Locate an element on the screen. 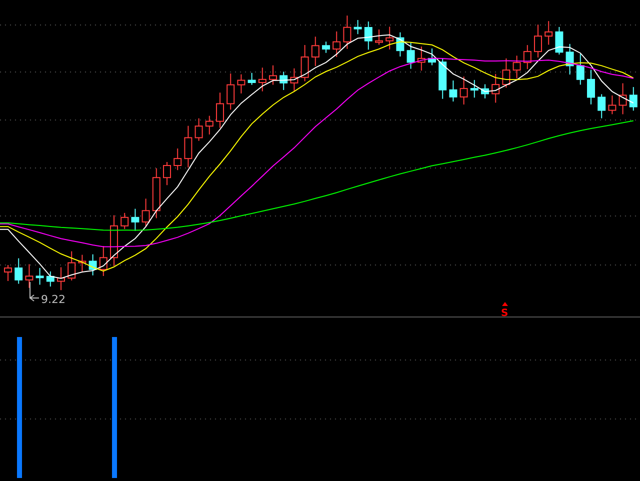 The image size is (640, 481). leader-line is located at coordinates (35, 292).